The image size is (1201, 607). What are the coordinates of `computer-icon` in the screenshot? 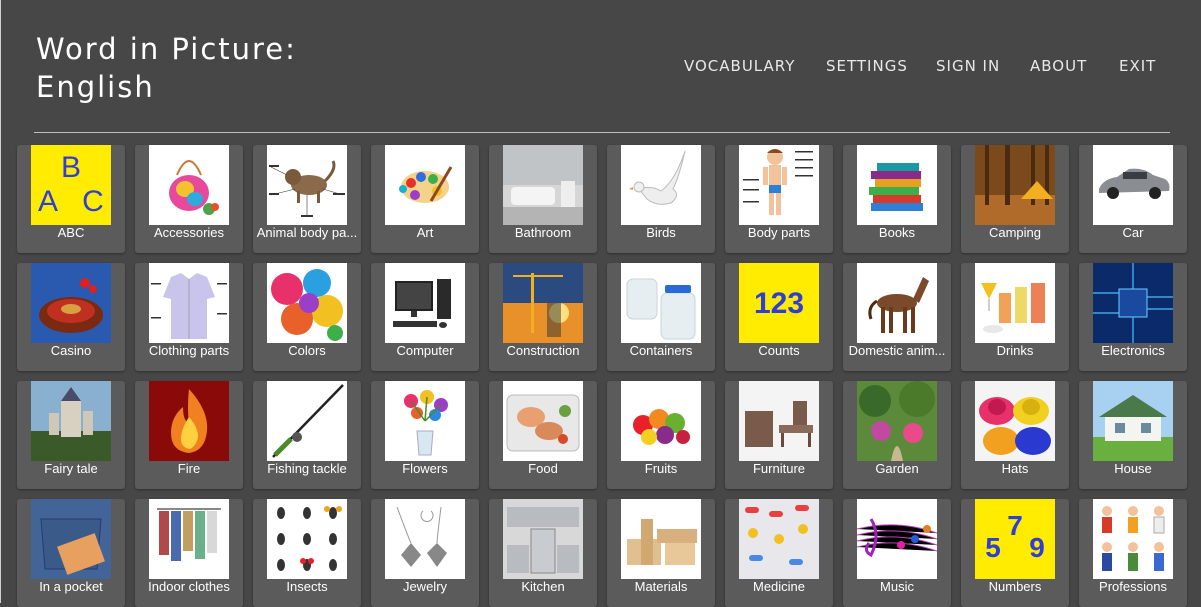 It's located at (425, 303).